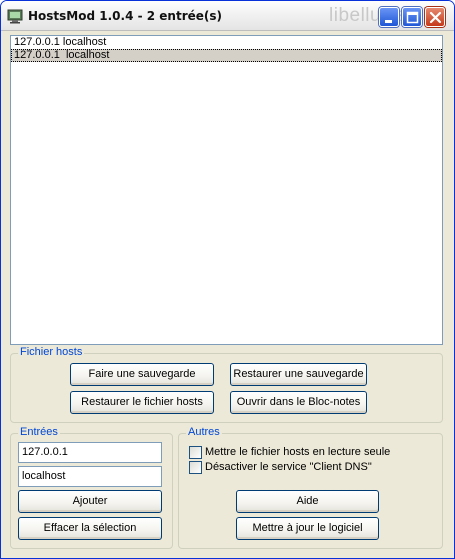 The height and width of the screenshot is (559, 455). What do you see at coordinates (39, 432) in the screenshot?
I see `entrees-group-label: Entrées` at bounding box center [39, 432].